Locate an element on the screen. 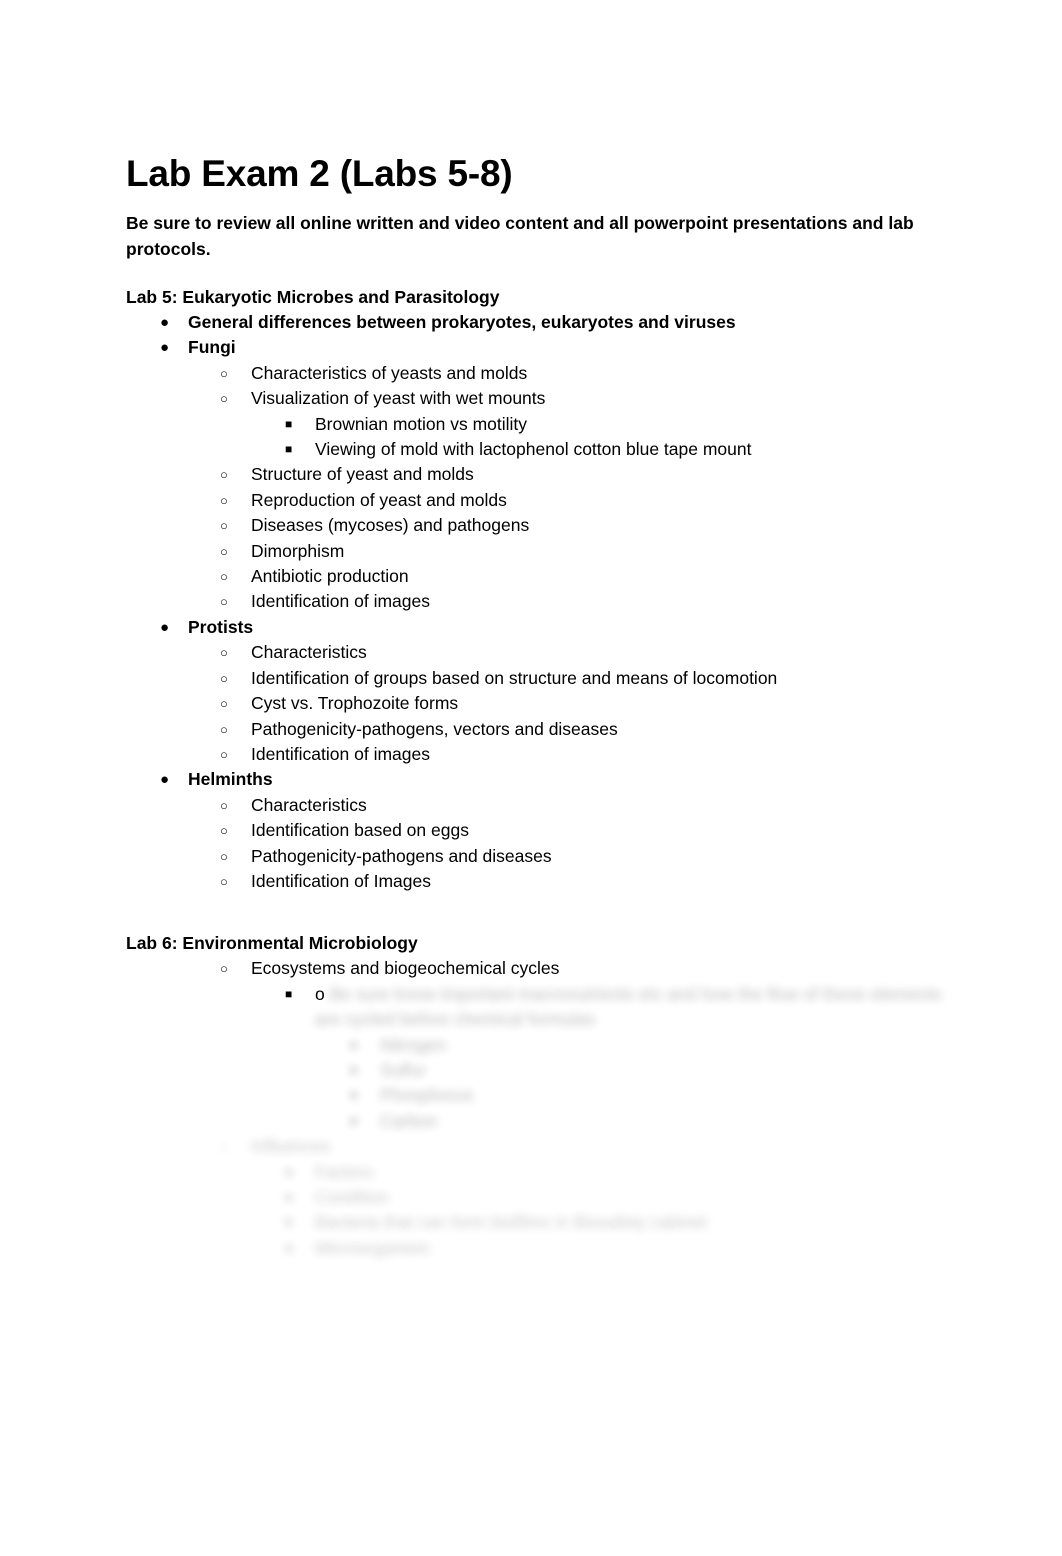 The width and height of the screenshot is (1062, 1556). redacted-text: Microorganism is located at coordinates (372, 1247).